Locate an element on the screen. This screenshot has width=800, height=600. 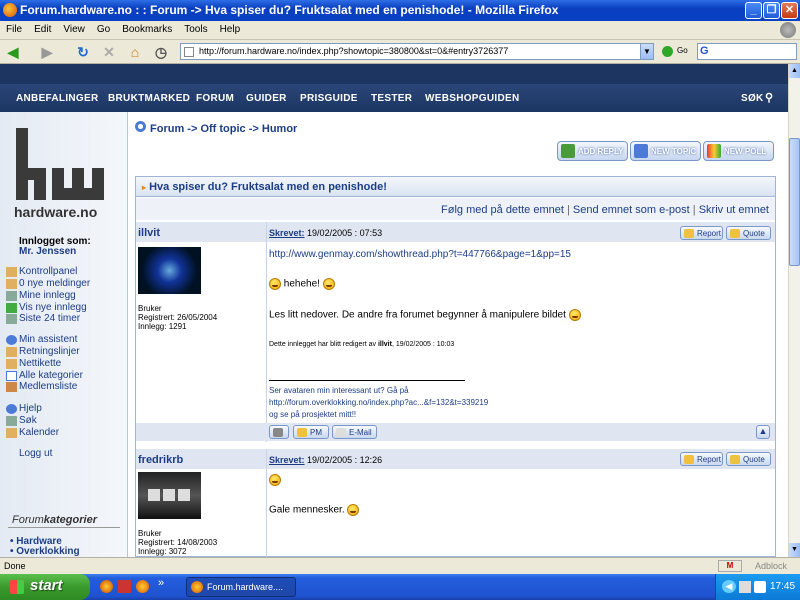
forward-arrow-icon: ▶ is located at coordinates (47, 52).